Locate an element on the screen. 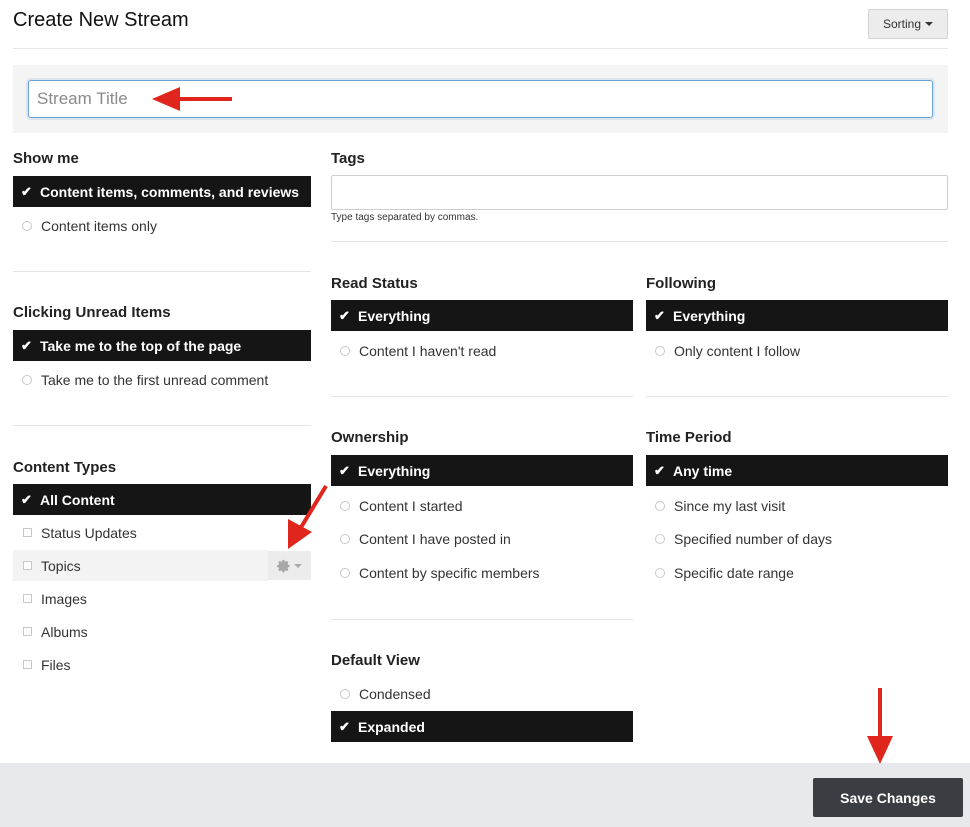 This screenshot has height=827, width=970. option-label: Content items, comments, and reviews is located at coordinates (170, 191).